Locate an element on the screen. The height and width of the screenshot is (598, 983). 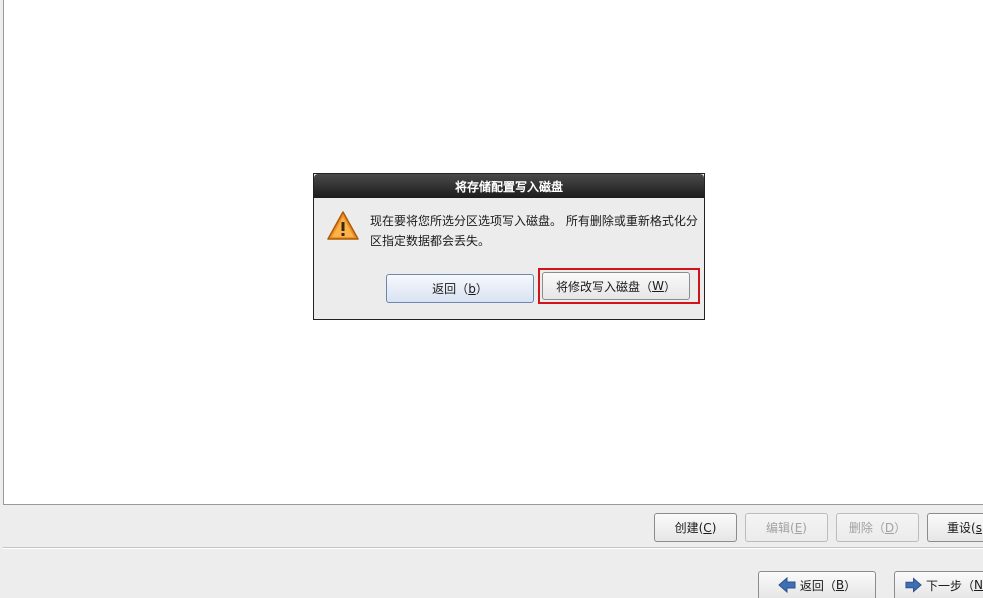
dialog-back-label: 返回（ is located at coordinates (450, 289).